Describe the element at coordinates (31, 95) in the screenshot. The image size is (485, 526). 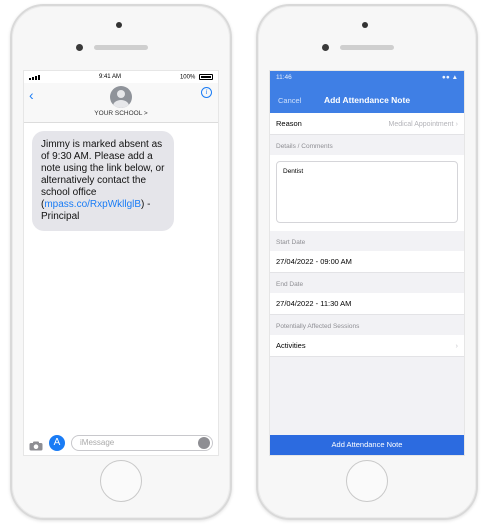
I see `back-chevron-icon: ‹` at that location.